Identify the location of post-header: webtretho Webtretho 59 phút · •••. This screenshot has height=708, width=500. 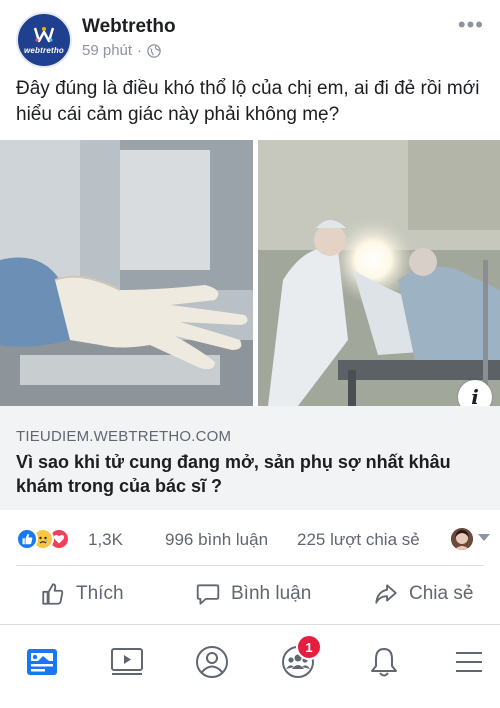
(250, 35).